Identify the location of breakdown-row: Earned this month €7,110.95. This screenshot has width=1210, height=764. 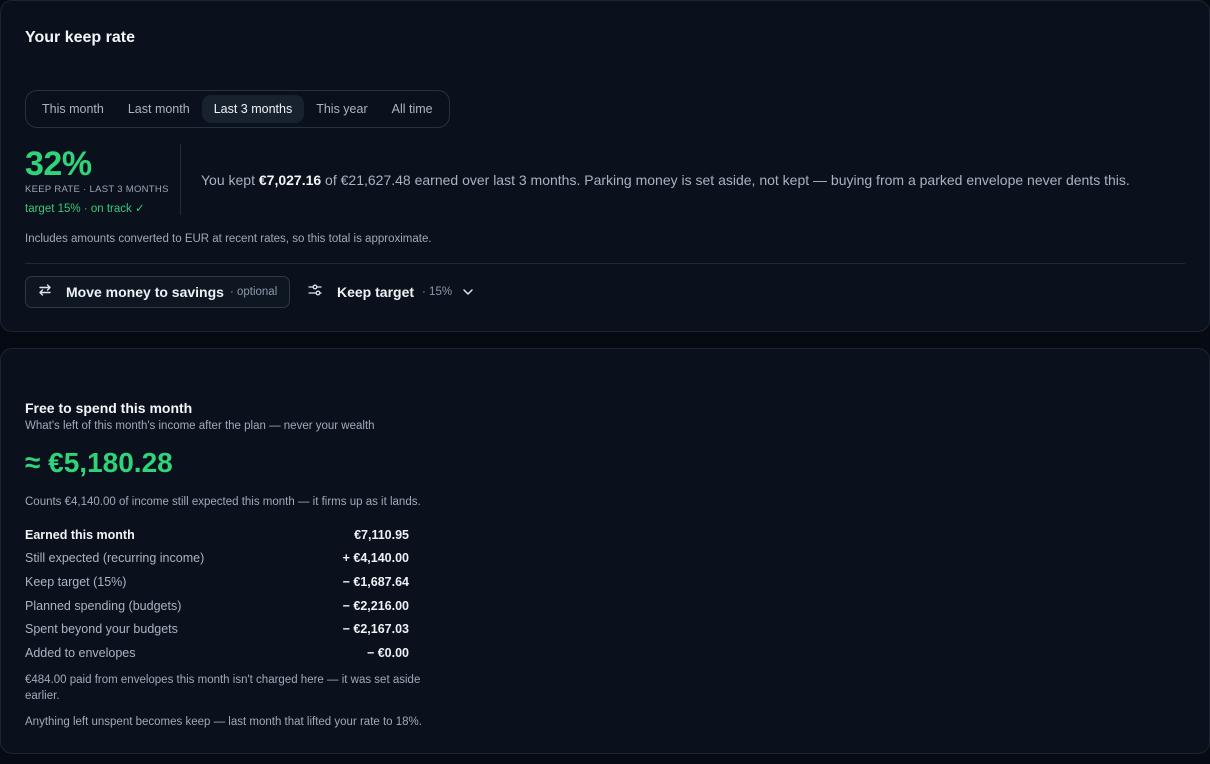
(217, 535).